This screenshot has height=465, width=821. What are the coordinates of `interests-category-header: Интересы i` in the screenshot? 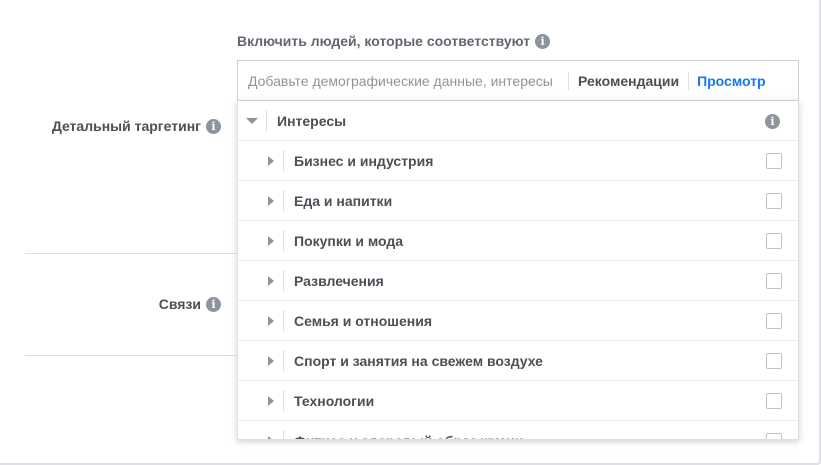 It's located at (518, 121).